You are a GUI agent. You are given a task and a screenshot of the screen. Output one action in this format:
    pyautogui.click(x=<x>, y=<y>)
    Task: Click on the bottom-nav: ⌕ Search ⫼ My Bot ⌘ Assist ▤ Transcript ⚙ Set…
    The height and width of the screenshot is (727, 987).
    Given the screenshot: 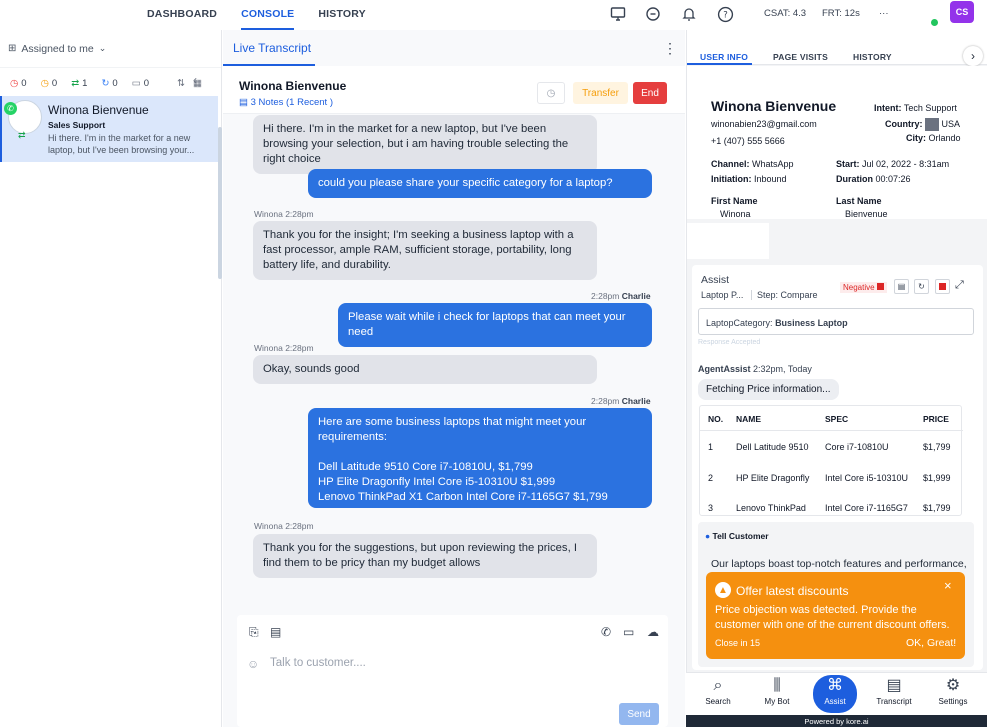 What is the action you would take?
    pyautogui.click(x=836, y=693)
    